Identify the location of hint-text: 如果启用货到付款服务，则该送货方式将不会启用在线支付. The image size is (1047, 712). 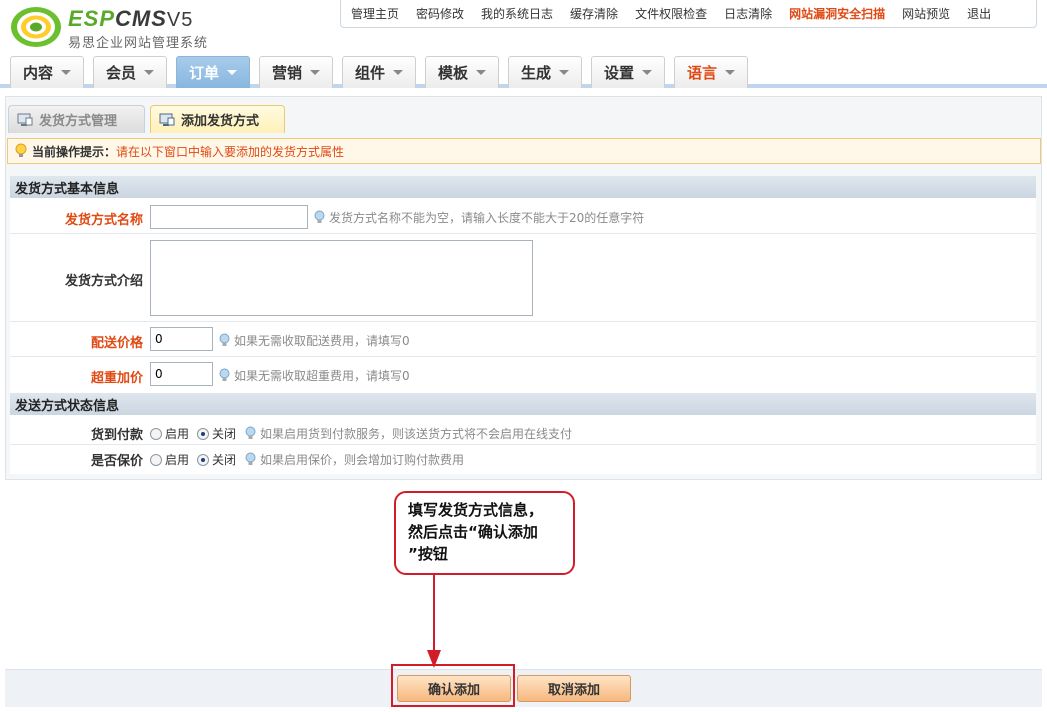
(416, 434).